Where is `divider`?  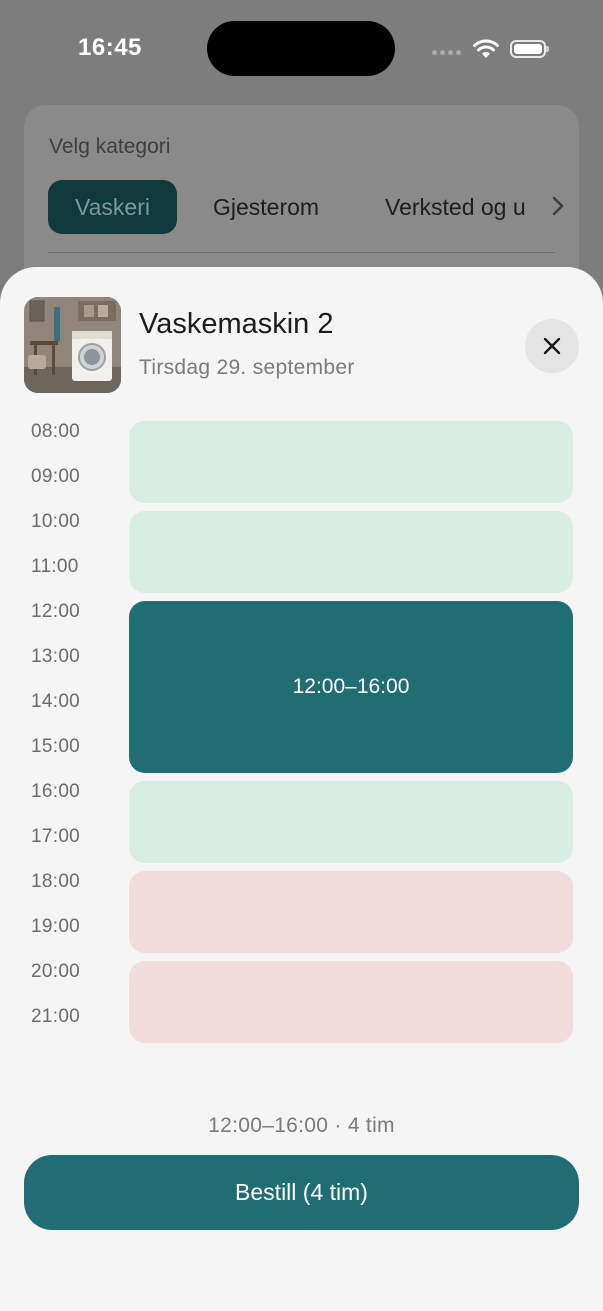
divider is located at coordinates (301, 252).